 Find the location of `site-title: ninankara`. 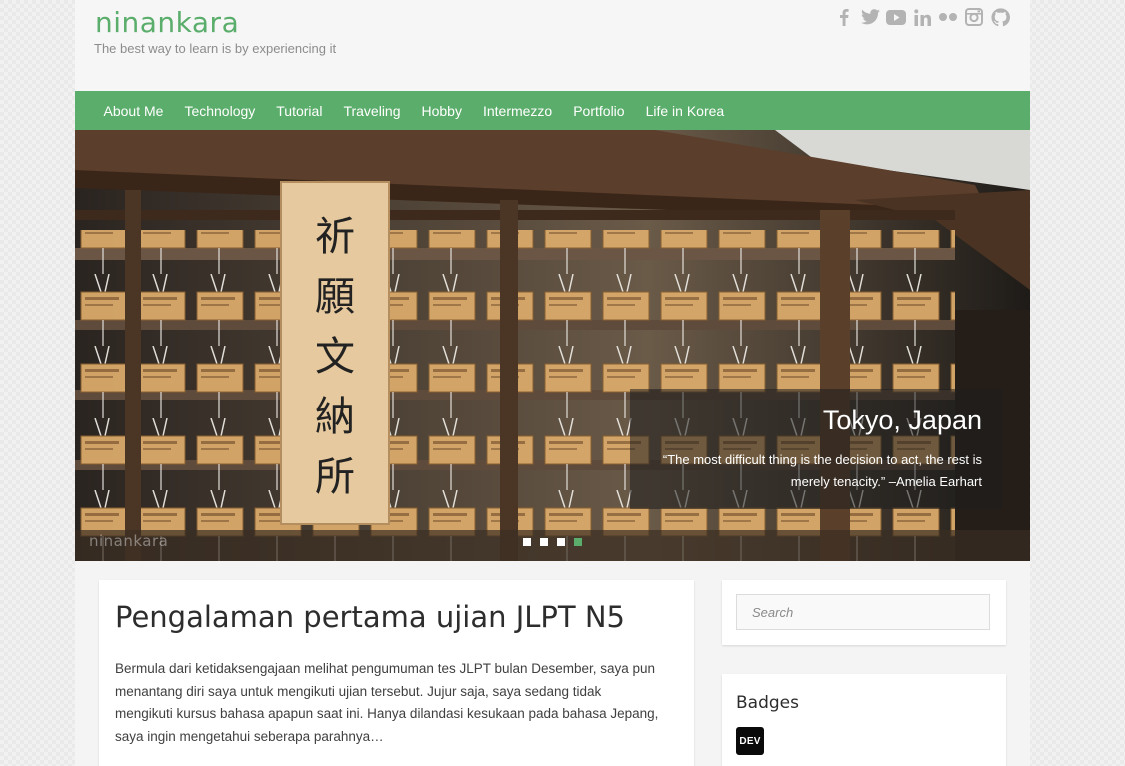

site-title: ninankara is located at coordinates (167, 22).